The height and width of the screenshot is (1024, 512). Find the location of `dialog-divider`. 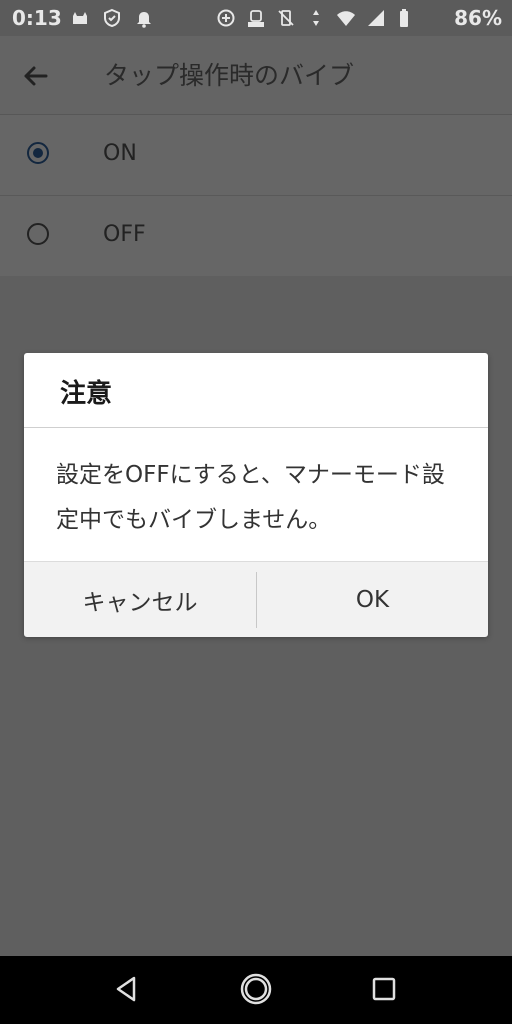

dialog-divider is located at coordinates (256, 427).